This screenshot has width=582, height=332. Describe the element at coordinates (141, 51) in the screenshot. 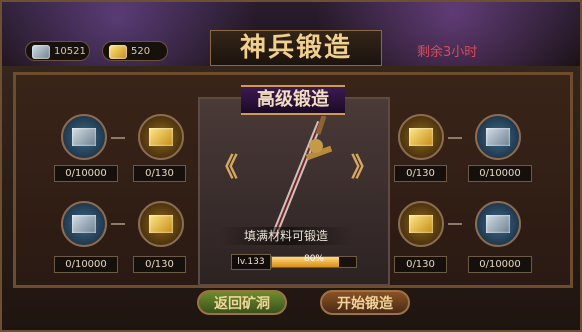

I see `gold-amount: 520` at that location.